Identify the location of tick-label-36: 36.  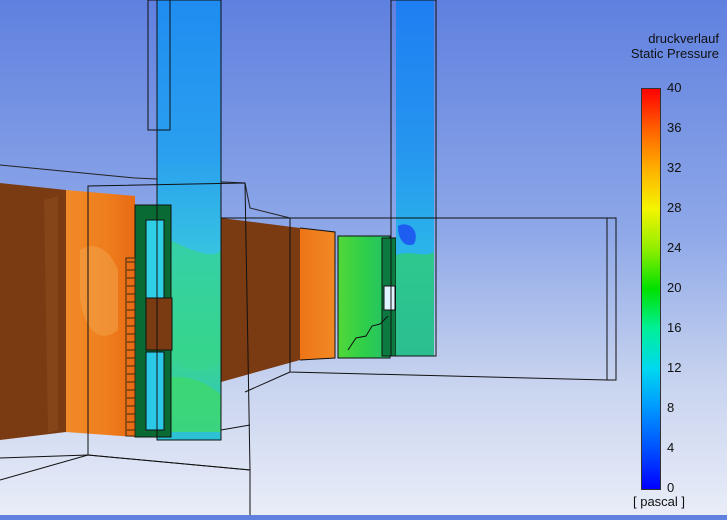
(674, 127).